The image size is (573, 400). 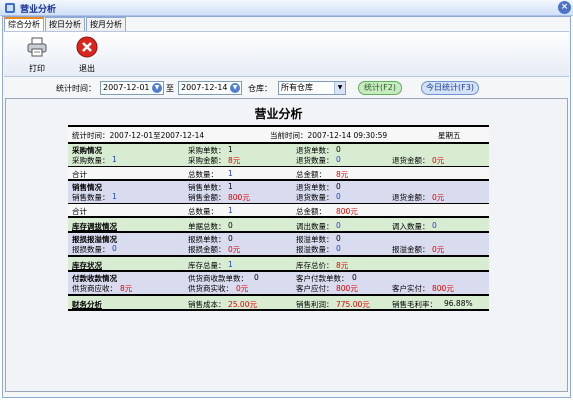 I want to click on purchase-return-qty-label: 退货数量：, so click(x=315, y=160).